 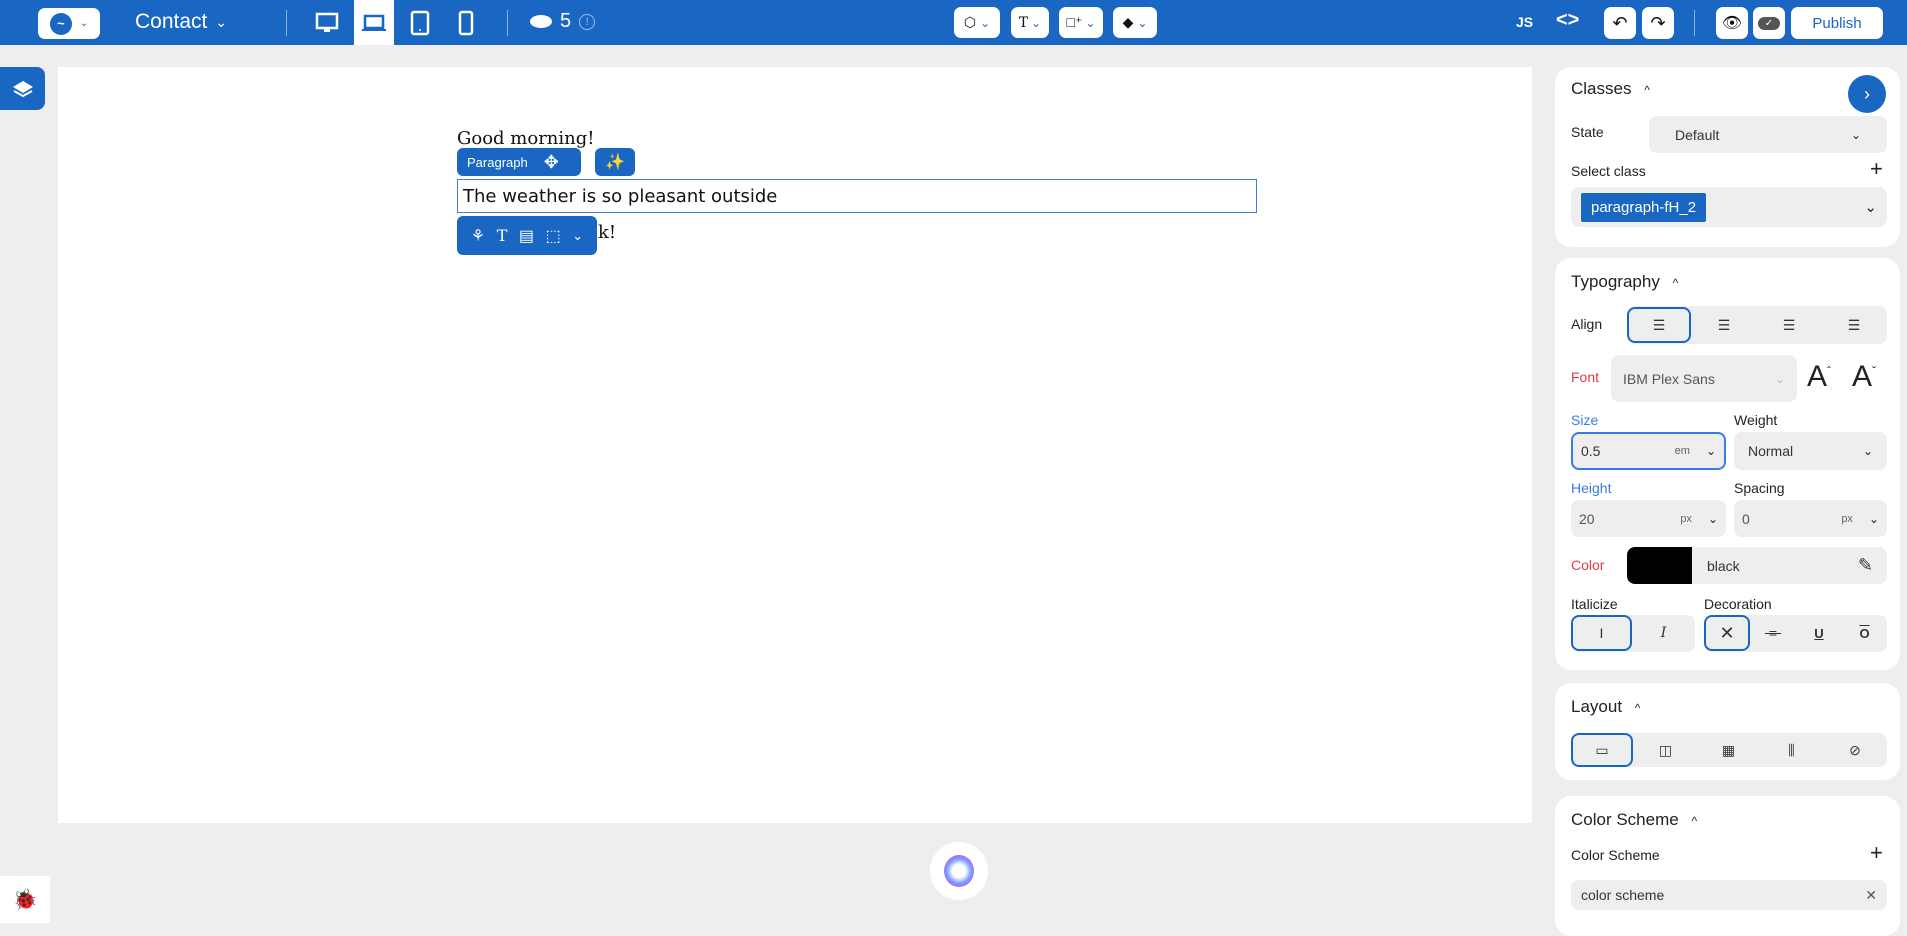 I want to click on database-icon, so click(x=541, y=21).